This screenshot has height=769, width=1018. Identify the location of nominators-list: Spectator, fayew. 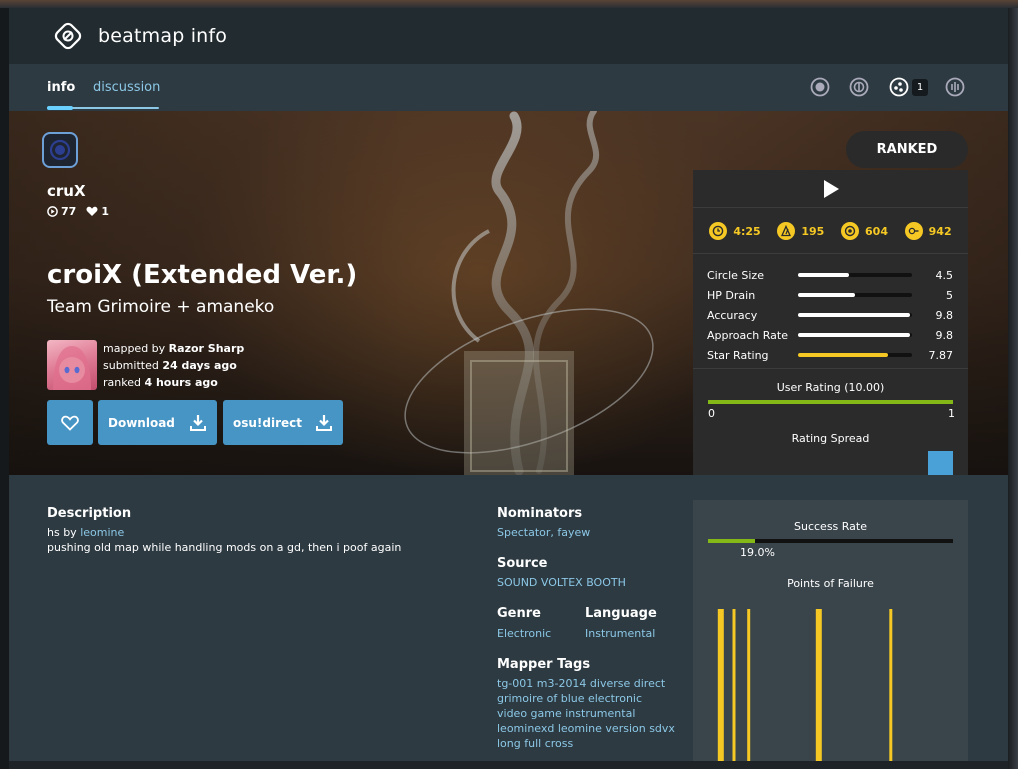
(543, 532).